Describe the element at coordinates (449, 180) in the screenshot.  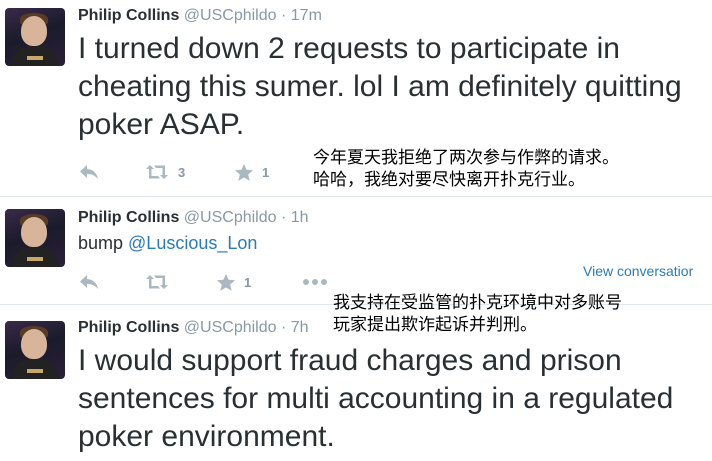
I see `translation-caption-line: 哈哈，我绝对要尽快离开扑克行业。` at that location.